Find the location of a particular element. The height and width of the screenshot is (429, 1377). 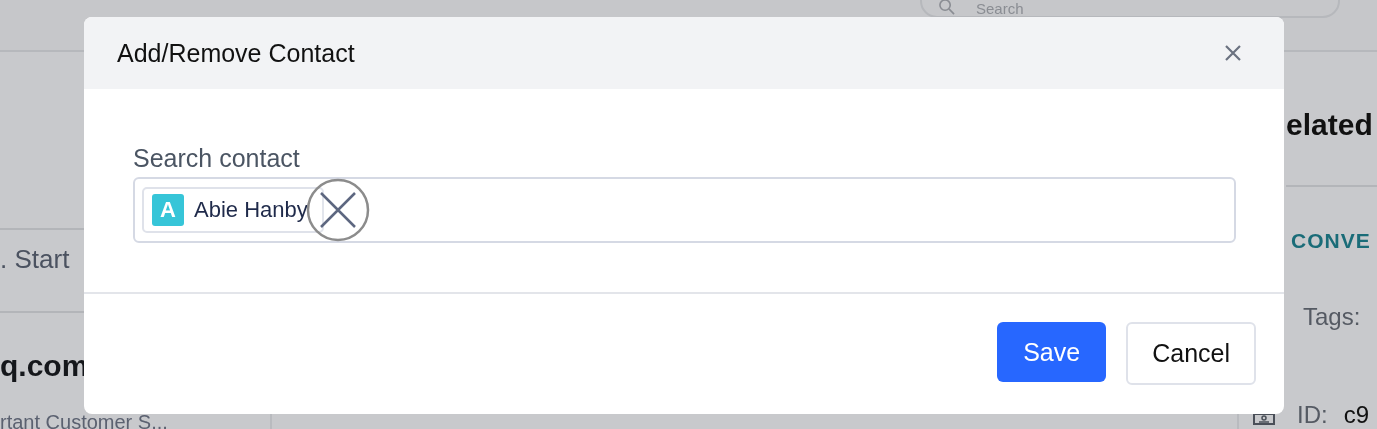

cancel-button: Cancel is located at coordinates (1191, 353).